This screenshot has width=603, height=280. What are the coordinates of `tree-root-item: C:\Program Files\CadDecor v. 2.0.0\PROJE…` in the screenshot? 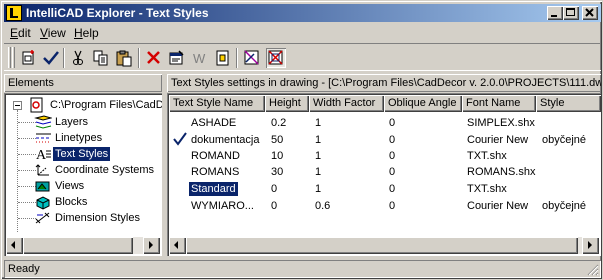 It's located at (83, 105).